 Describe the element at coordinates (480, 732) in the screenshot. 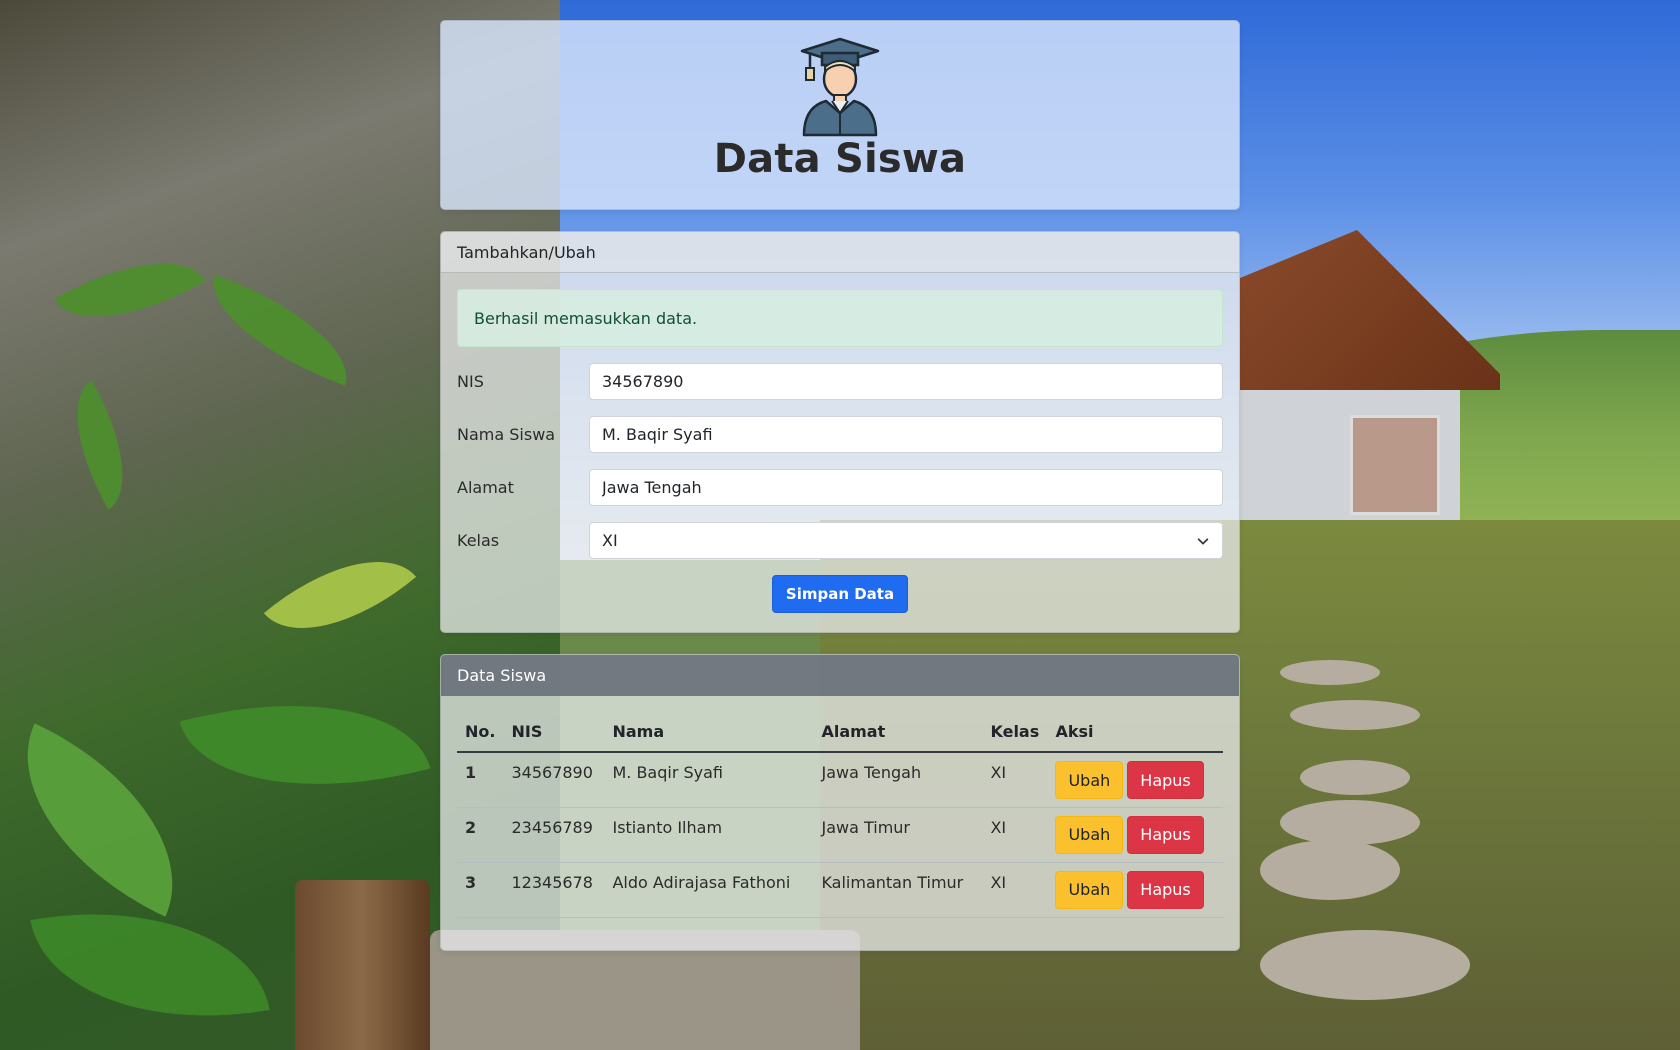

I see `column-header-no: No.` at that location.